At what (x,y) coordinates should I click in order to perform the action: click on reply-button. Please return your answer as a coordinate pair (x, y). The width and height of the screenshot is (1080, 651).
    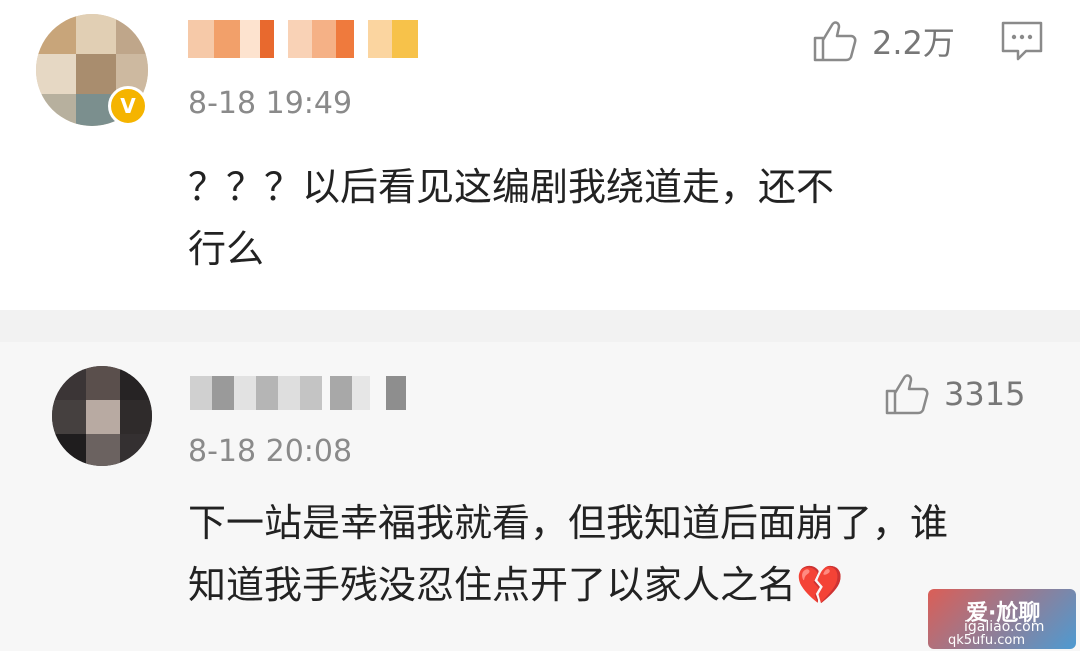
    Looking at the image, I should click on (1022, 43).